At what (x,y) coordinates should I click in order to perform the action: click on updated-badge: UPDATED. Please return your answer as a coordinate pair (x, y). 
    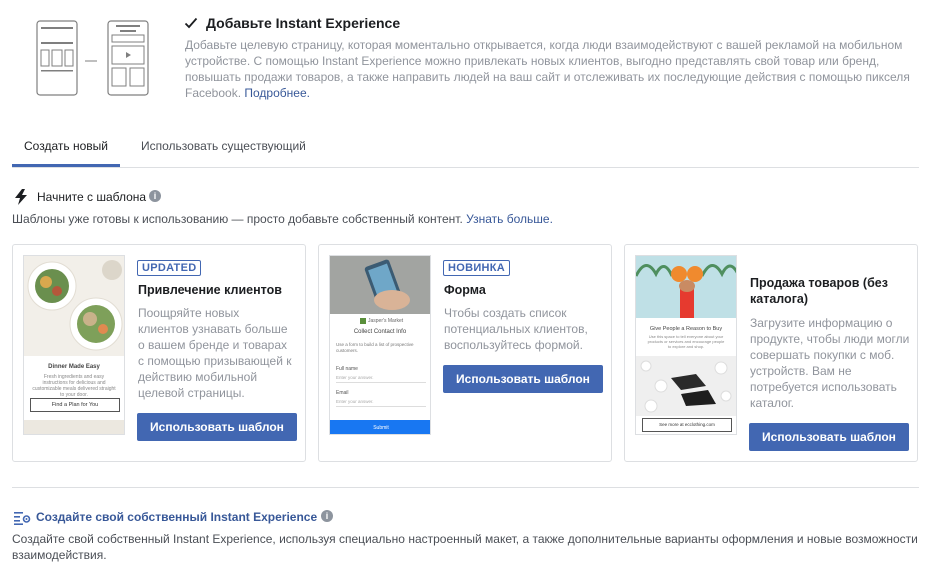
    Looking at the image, I should click on (169, 268).